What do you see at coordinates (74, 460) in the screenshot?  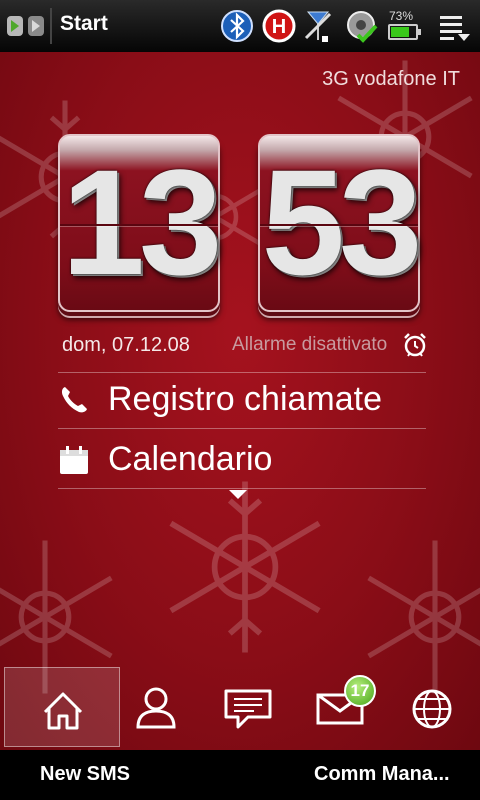 I see `calendar-icon` at bounding box center [74, 460].